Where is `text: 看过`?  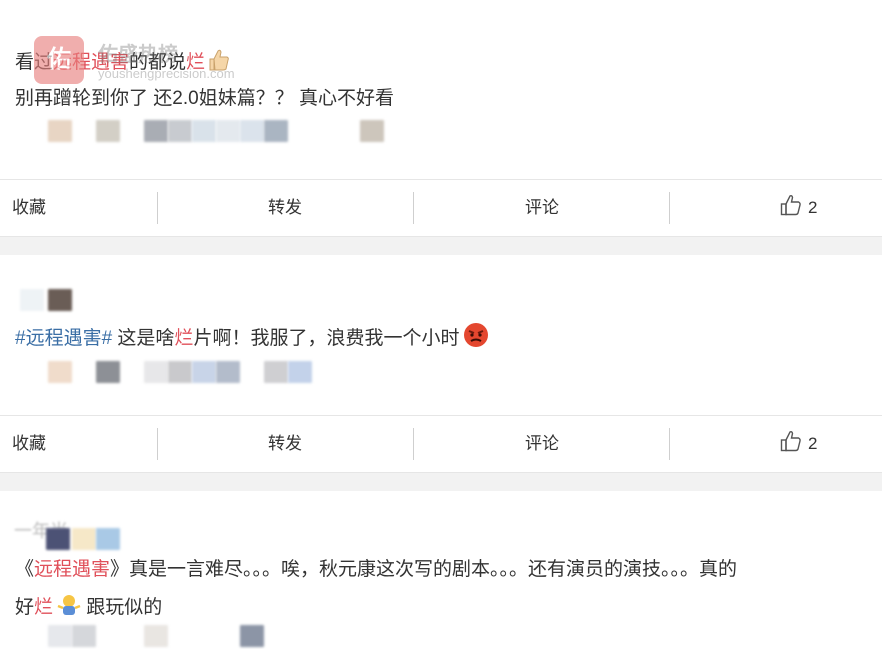 text: 看过 is located at coordinates (34, 62).